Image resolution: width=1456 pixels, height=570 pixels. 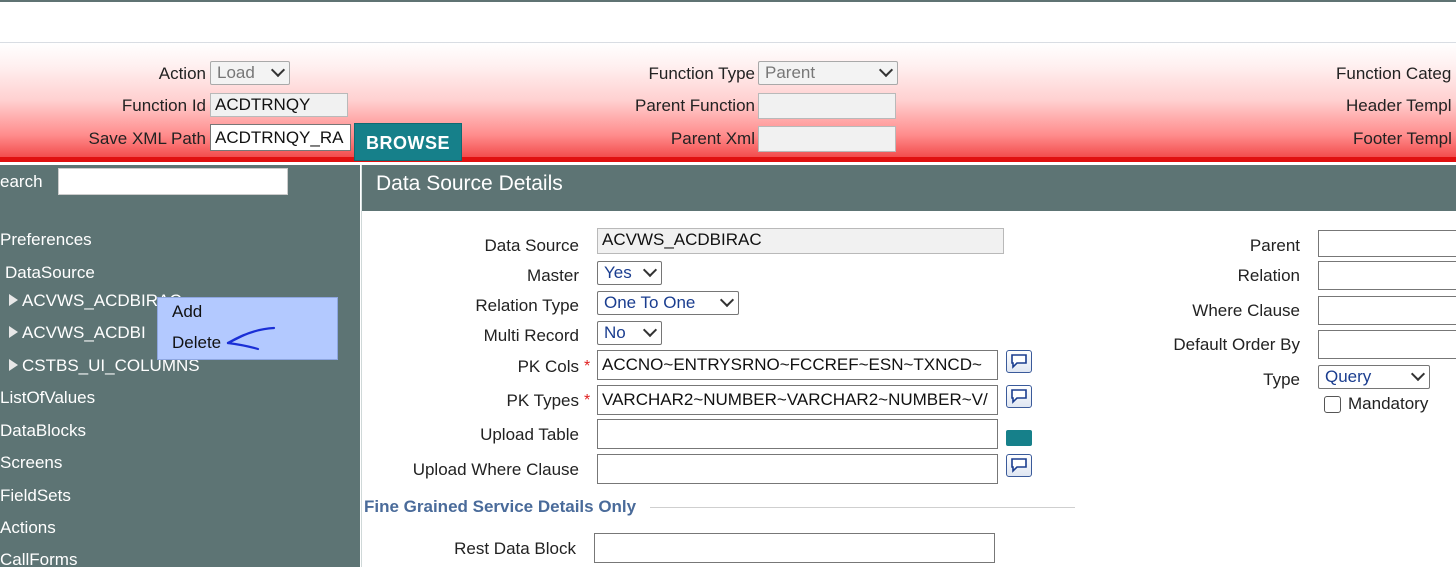 I want to click on sidebar-item-callforms: CallForms, so click(x=38, y=560).